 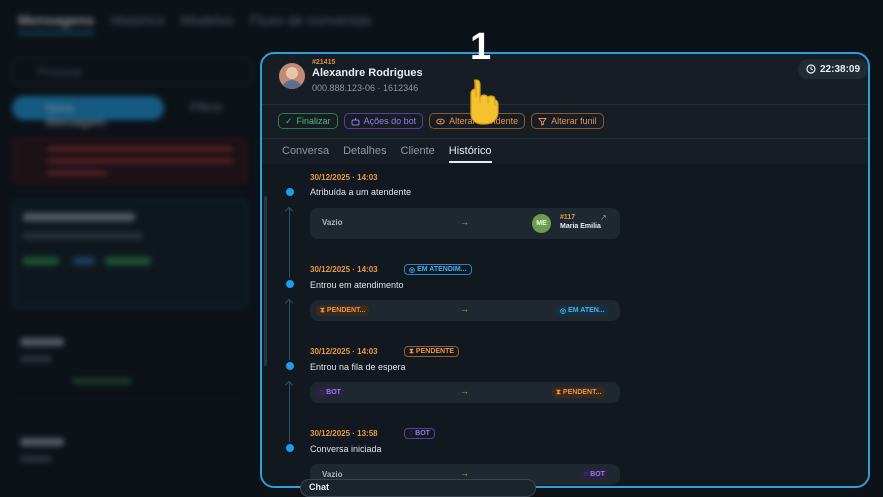 What do you see at coordinates (130, 254) in the screenshot?
I see `background-conversation-card` at bounding box center [130, 254].